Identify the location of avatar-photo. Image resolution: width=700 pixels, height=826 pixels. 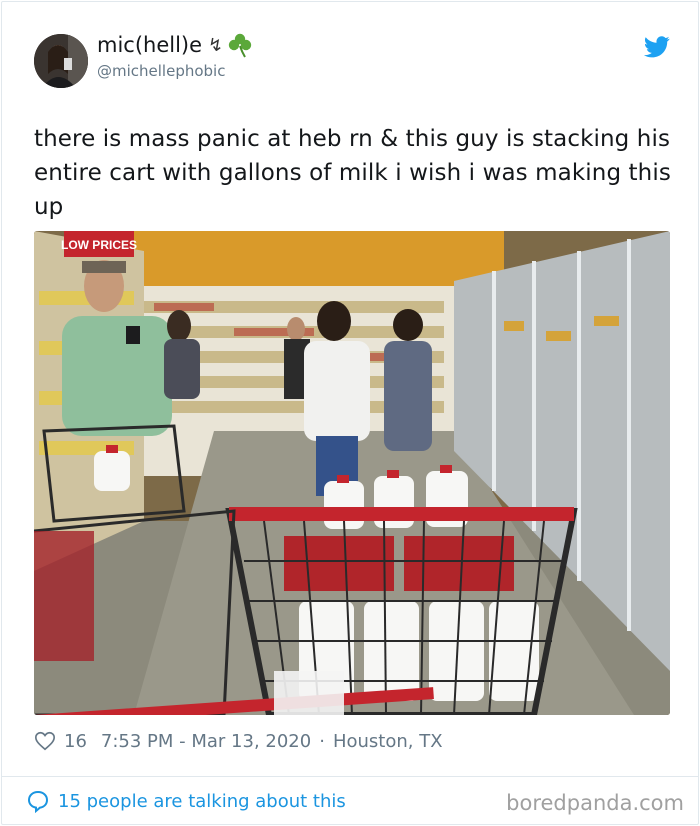
(61, 61).